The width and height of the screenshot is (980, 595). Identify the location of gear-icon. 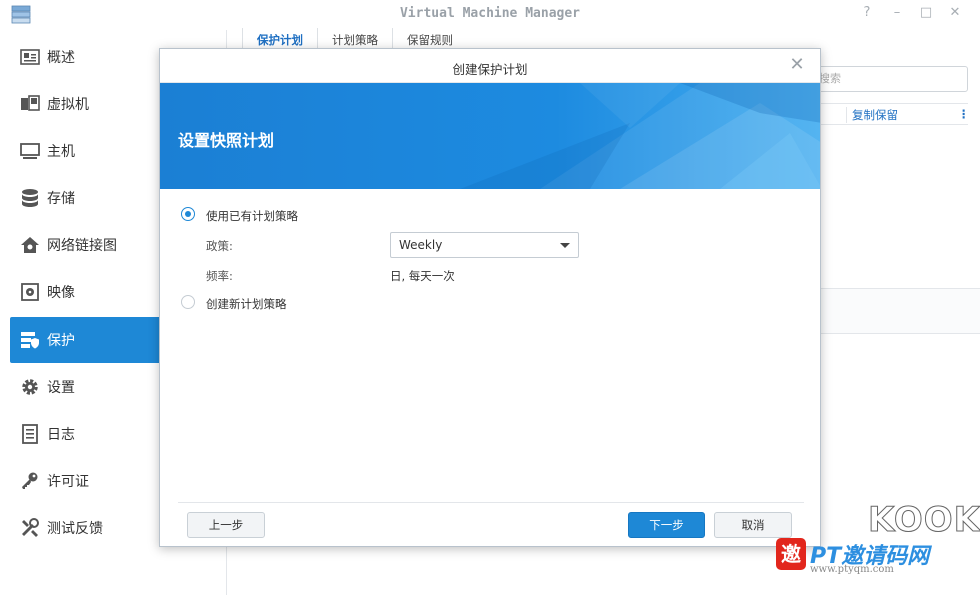
(30, 387).